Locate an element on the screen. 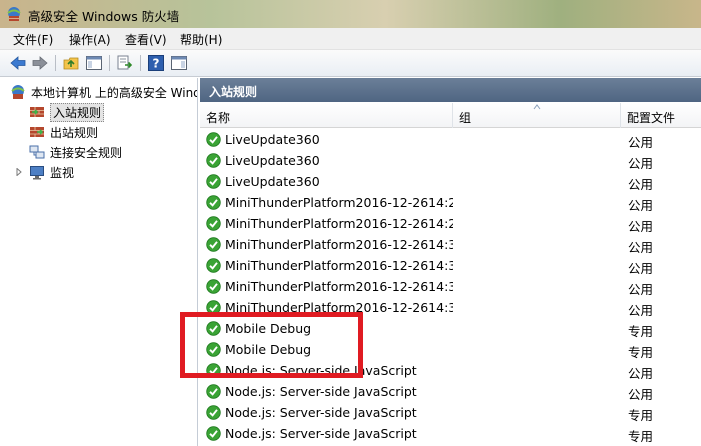 The width and height of the screenshot is (701, 446). connection-security-icon is located at coordinates (37, 152).